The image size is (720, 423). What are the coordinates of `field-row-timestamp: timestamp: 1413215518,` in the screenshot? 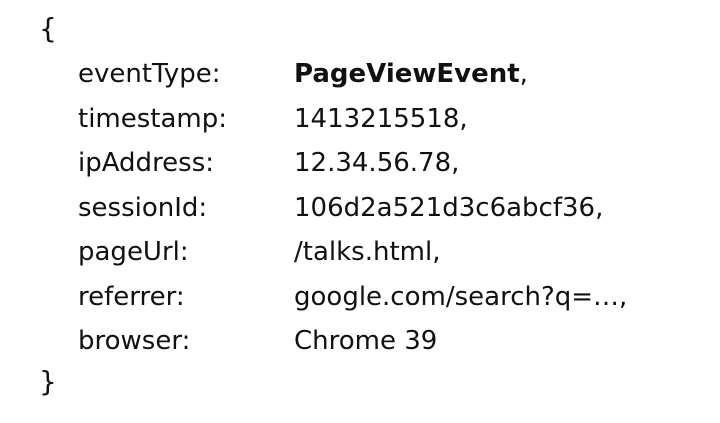 It's located at (388, 123).